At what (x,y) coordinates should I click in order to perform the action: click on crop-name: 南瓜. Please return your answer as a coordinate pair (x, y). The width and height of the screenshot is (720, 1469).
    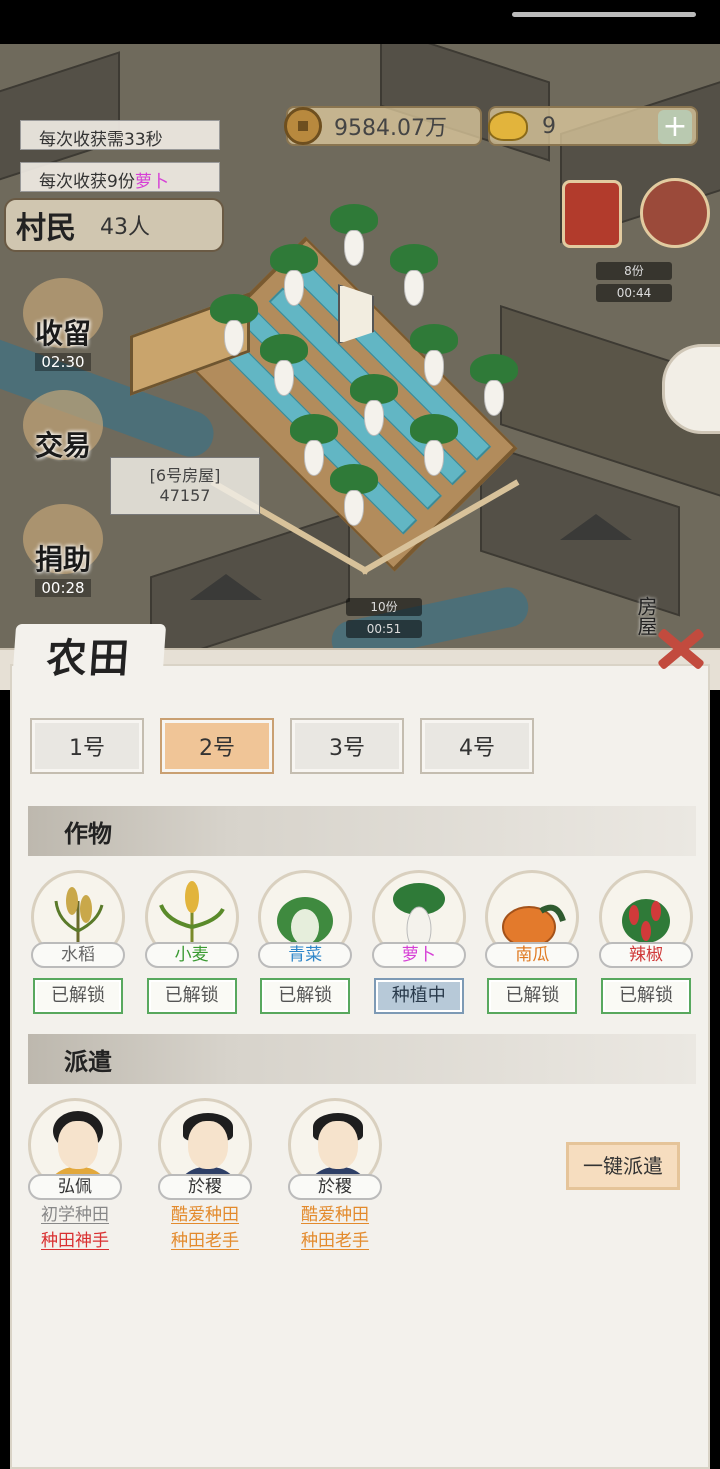
    Looking at the image, I should click on (532, 955).